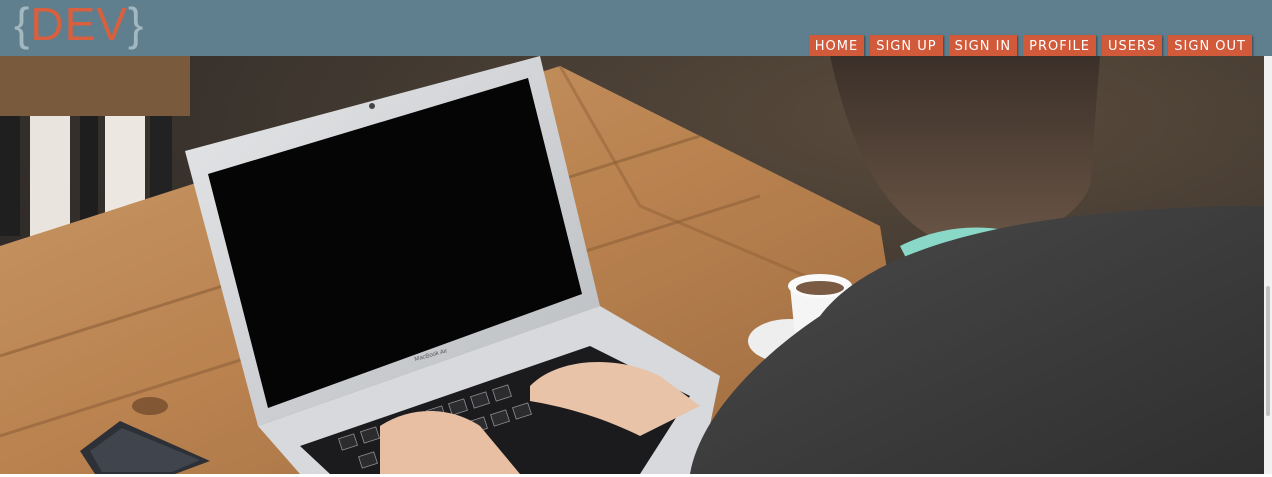 Image resolution: width=1272 pixels, height=477 pixels. What do you see at coordinates (1268, 351) in the screenshot?
I see `scrollbar-thumb` at bounding box center [1268, 351].